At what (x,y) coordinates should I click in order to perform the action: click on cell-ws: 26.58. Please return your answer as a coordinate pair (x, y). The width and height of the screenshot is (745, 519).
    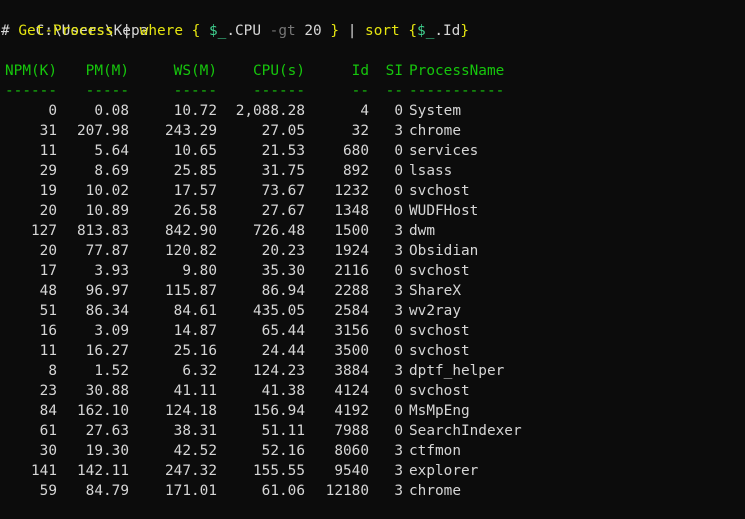
    Looking at the image, I should click on (195, 211).